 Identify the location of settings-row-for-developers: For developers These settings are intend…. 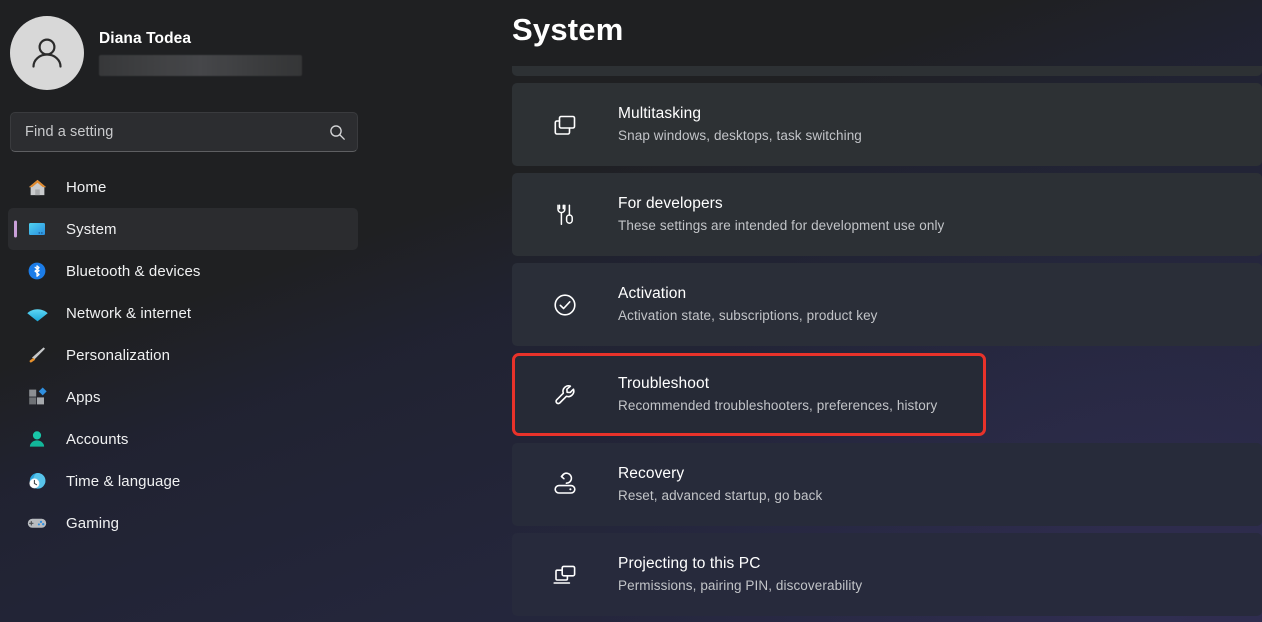
(887, 214).